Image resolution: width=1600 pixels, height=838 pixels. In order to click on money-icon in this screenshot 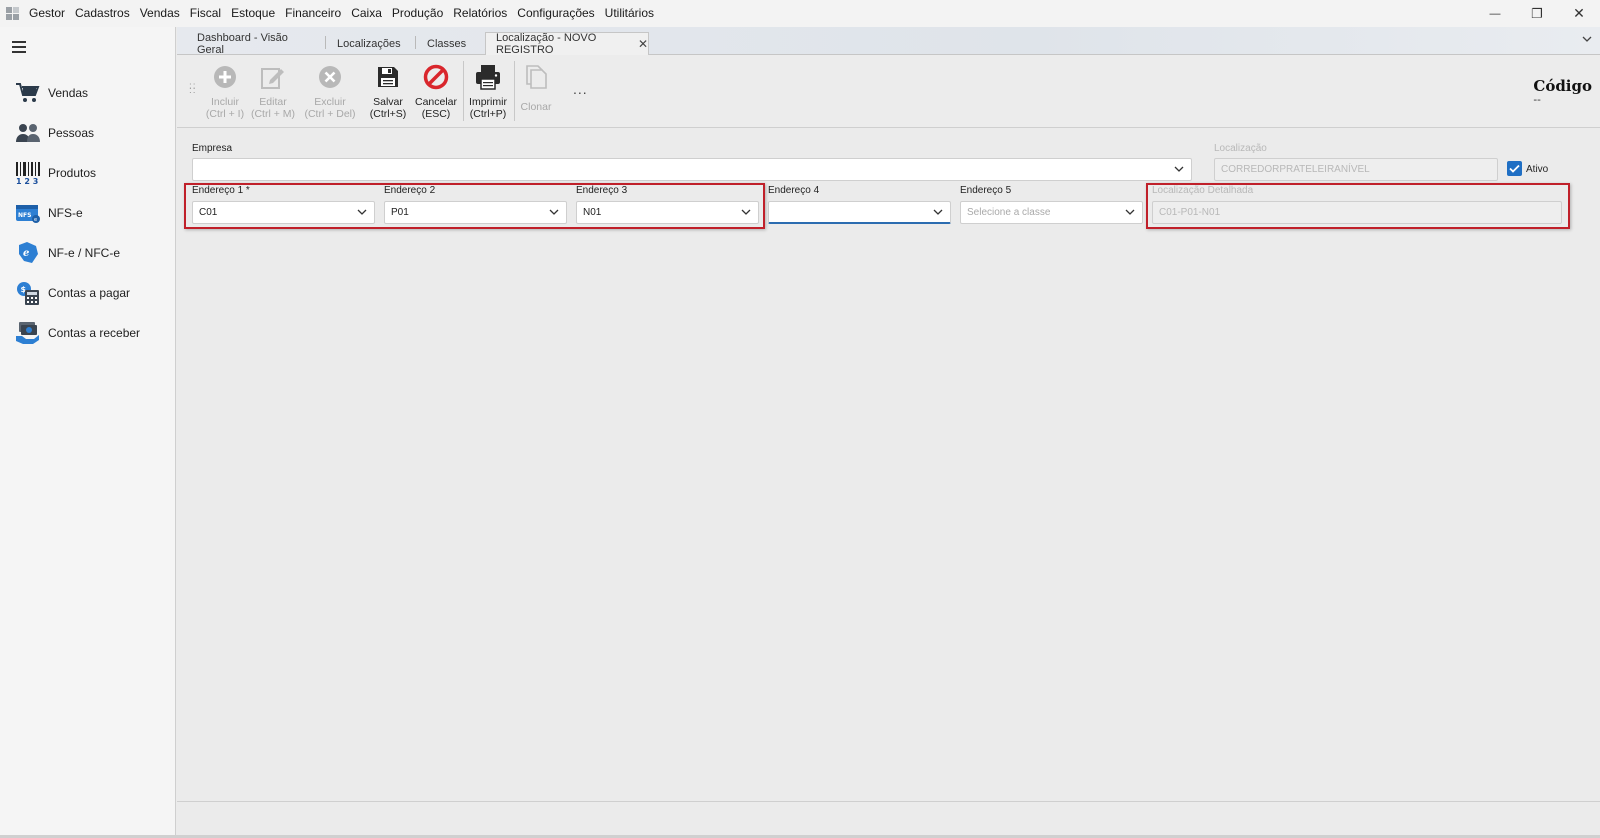, I will do `click(28, 333)`.